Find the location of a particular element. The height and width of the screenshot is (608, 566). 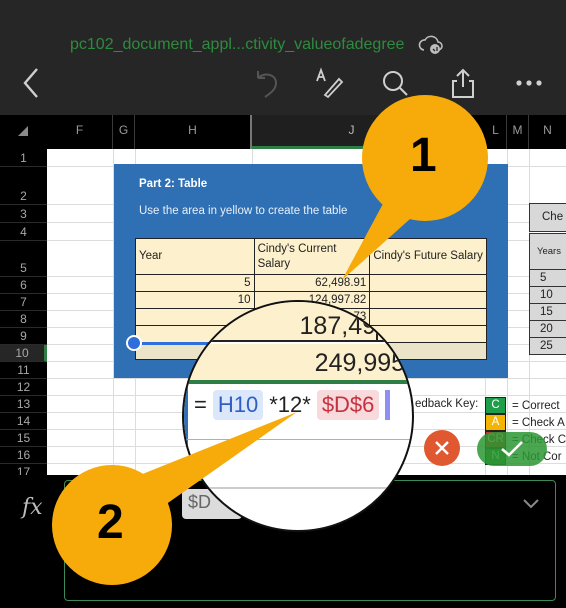

column-header-l: L is located at coordinates (496, 132).